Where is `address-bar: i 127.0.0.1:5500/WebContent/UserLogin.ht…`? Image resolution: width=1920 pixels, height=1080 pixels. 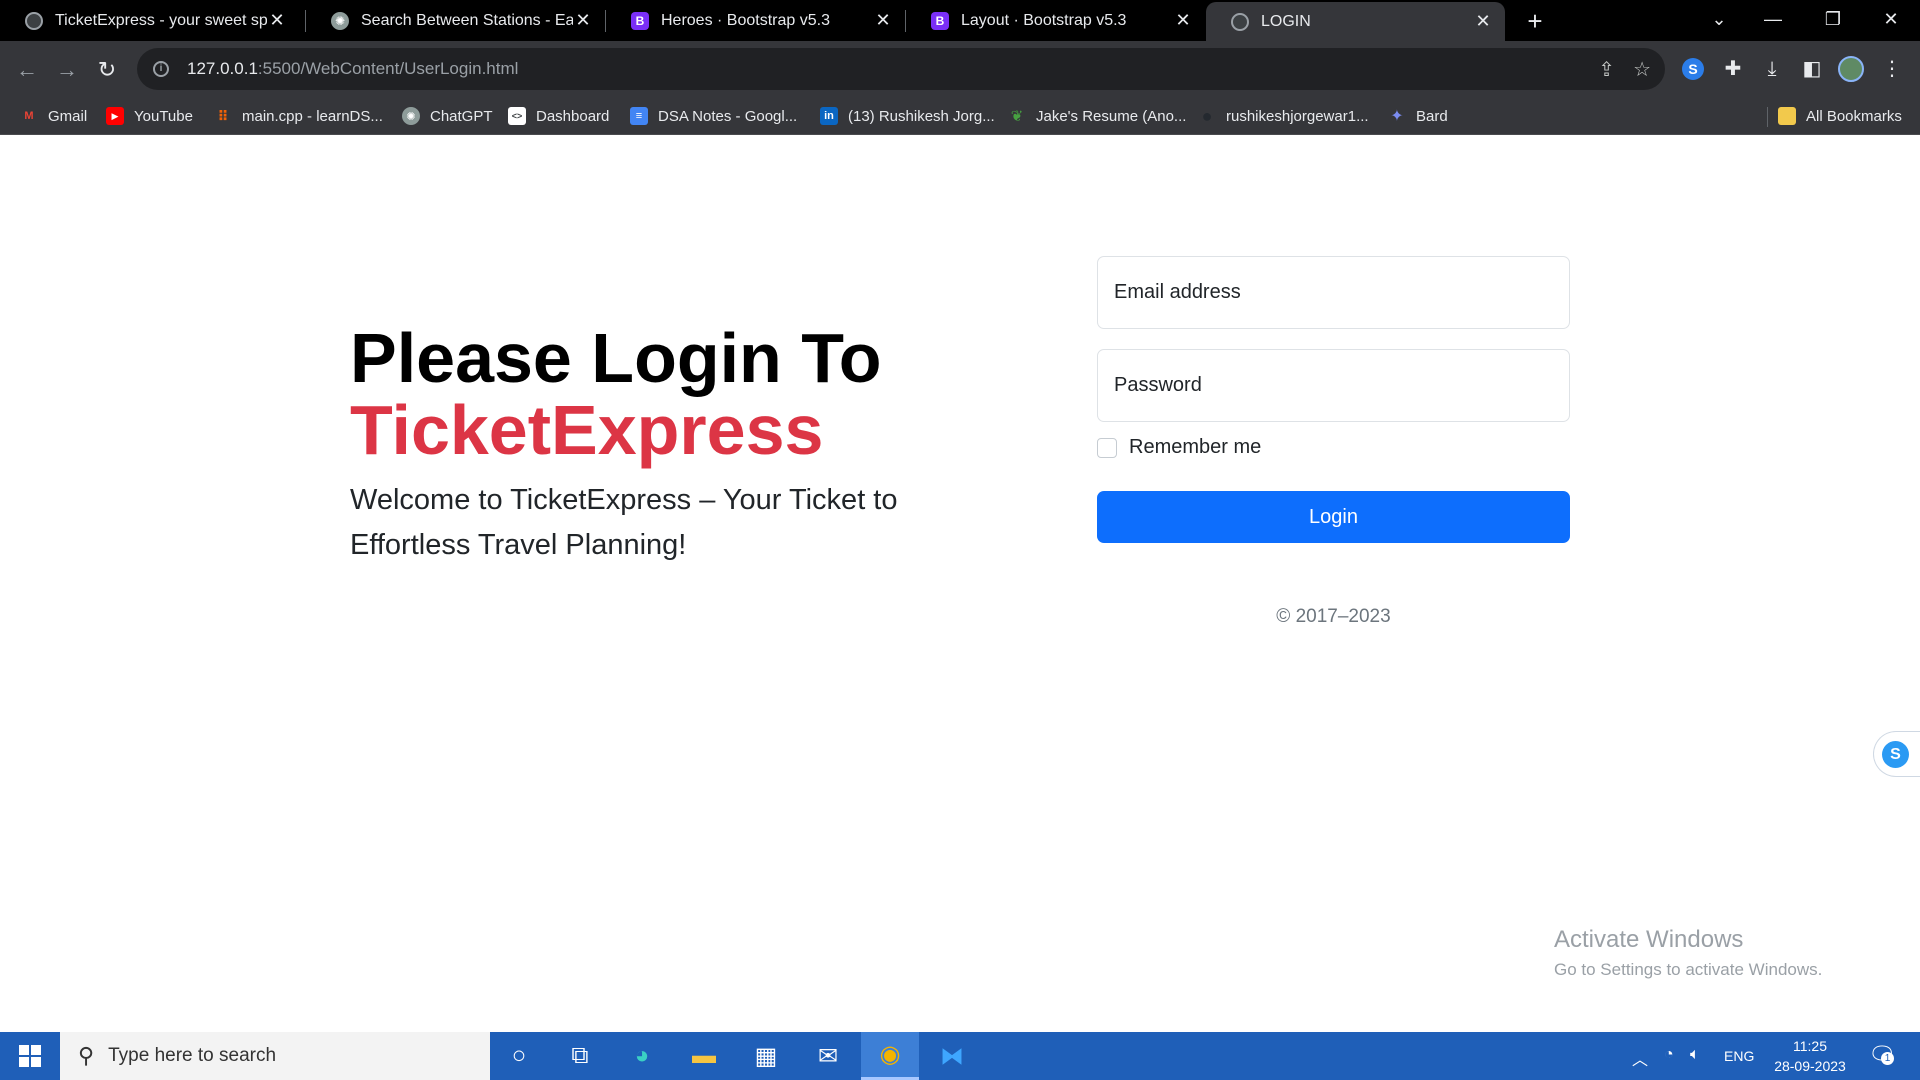
address-bar: i 127.0.0.1:5500/WebContent/UserLogin.ht… is located at coordinates (901, 69).